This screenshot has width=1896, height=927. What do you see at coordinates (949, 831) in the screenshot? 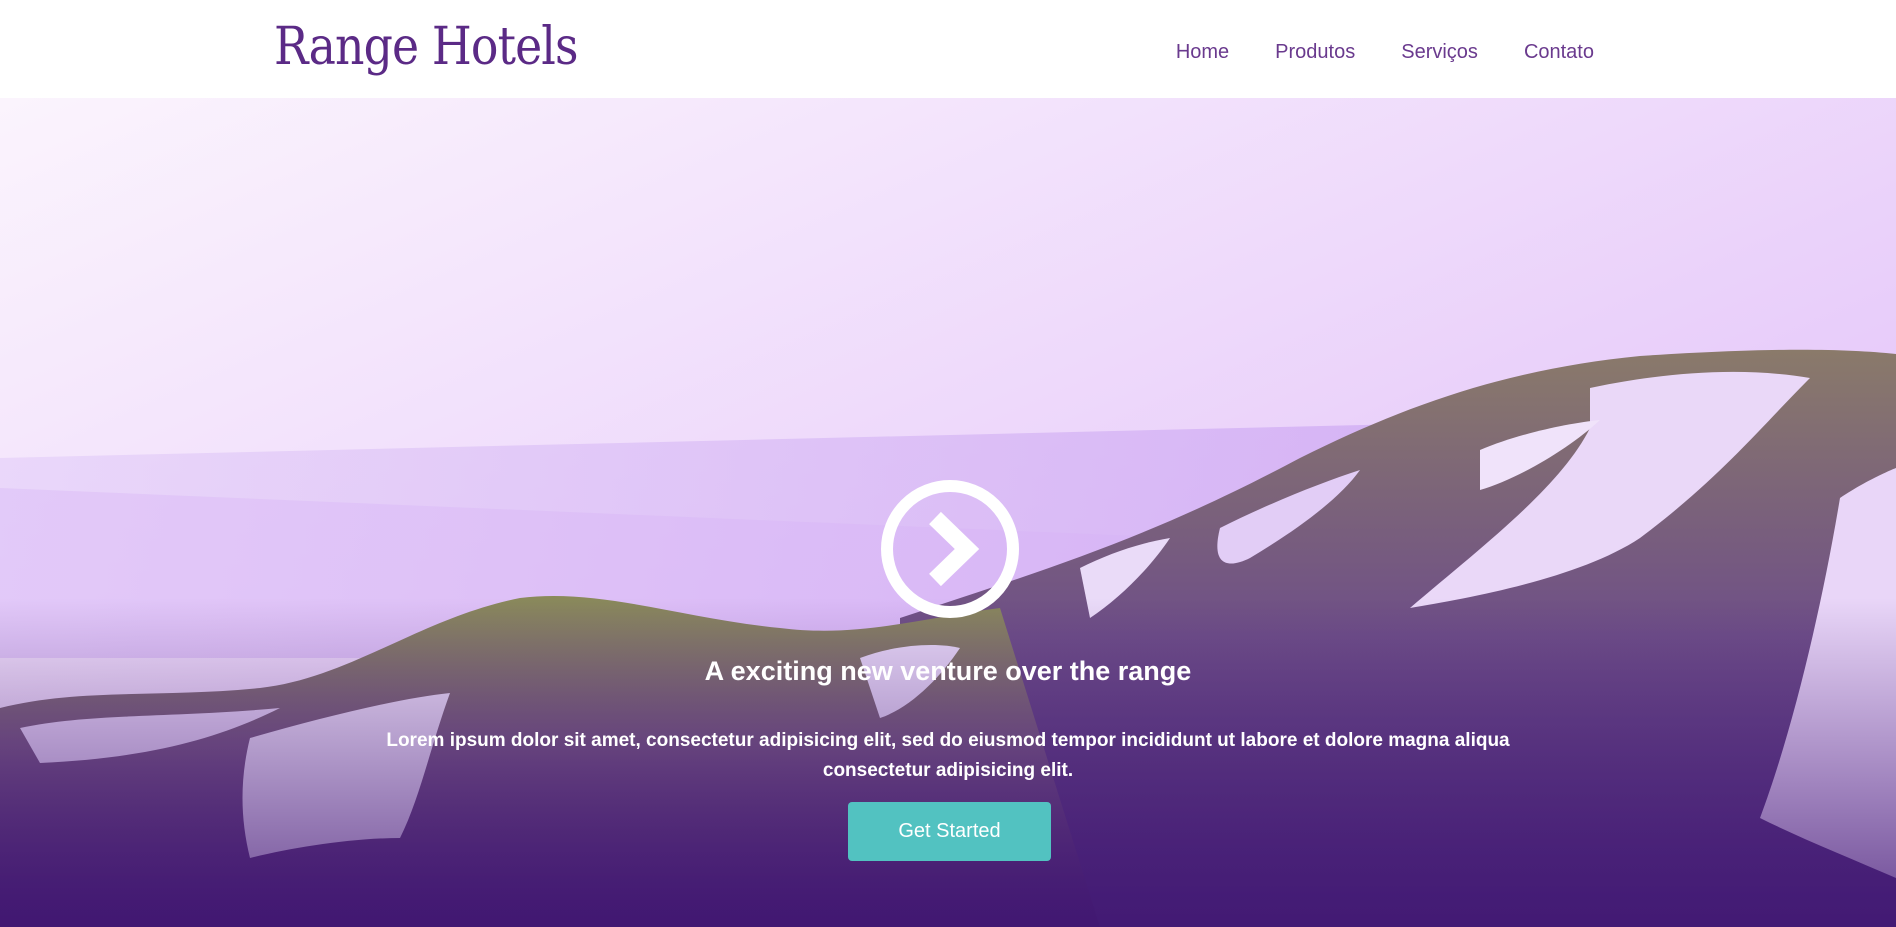
I see `get-started-button: Get Started` at bounding box center [949, 831].